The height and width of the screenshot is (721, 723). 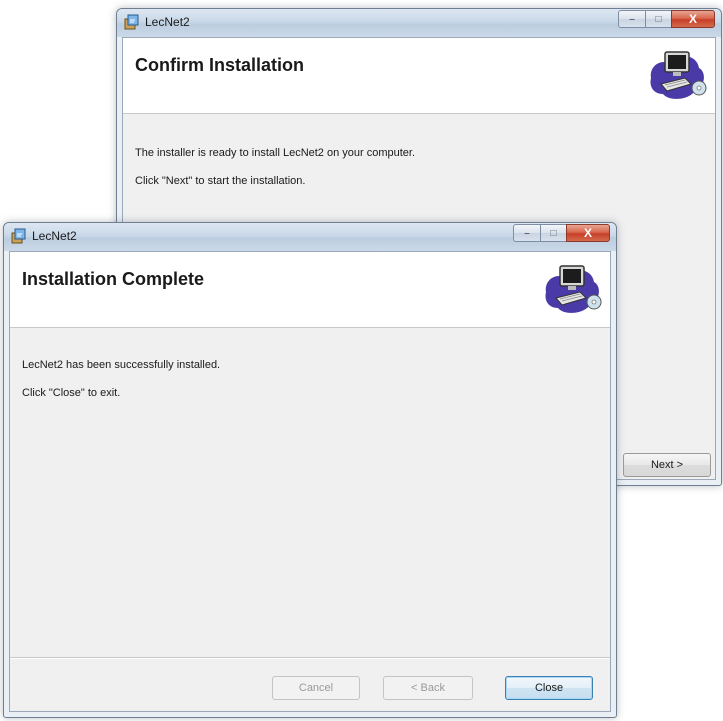 I want to click on header-banner: Installation Complete, so click(x=310, y=290).